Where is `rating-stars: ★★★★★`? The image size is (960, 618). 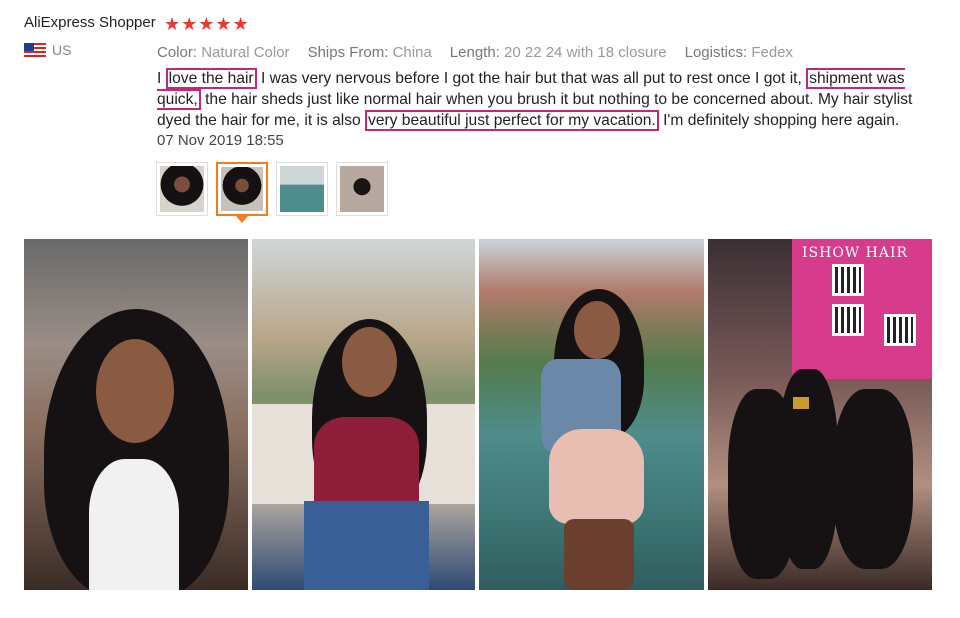 rating-stars: ★★★★★ is located at coordinates (207, 24).